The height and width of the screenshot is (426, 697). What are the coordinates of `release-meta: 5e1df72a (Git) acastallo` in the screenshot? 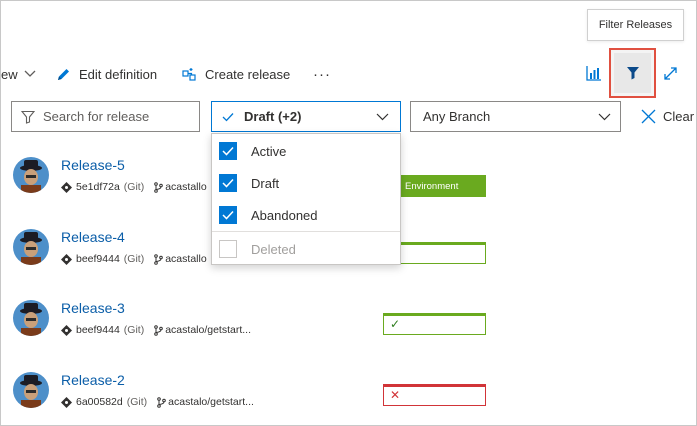 It's located at (134, 187).